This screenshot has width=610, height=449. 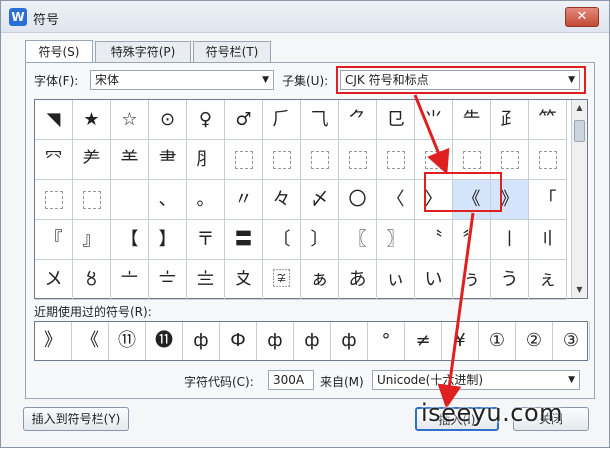 I want to click on symbol-cell: ⺷, so click(x=130, y=160).